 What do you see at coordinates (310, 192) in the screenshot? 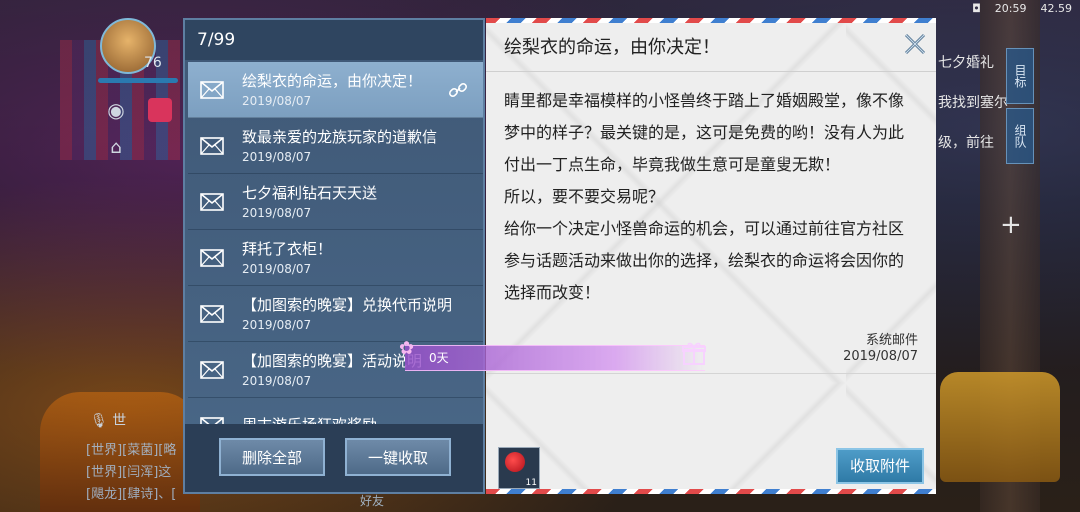
I see `mail-subject: 七夕福利钻石天天送` at bounding box center [310, 192].